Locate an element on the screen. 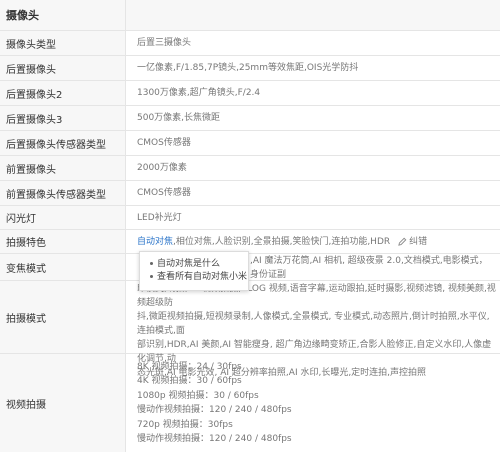  autofocus-link: 自动对焦 is located at coordinates (155, 242).